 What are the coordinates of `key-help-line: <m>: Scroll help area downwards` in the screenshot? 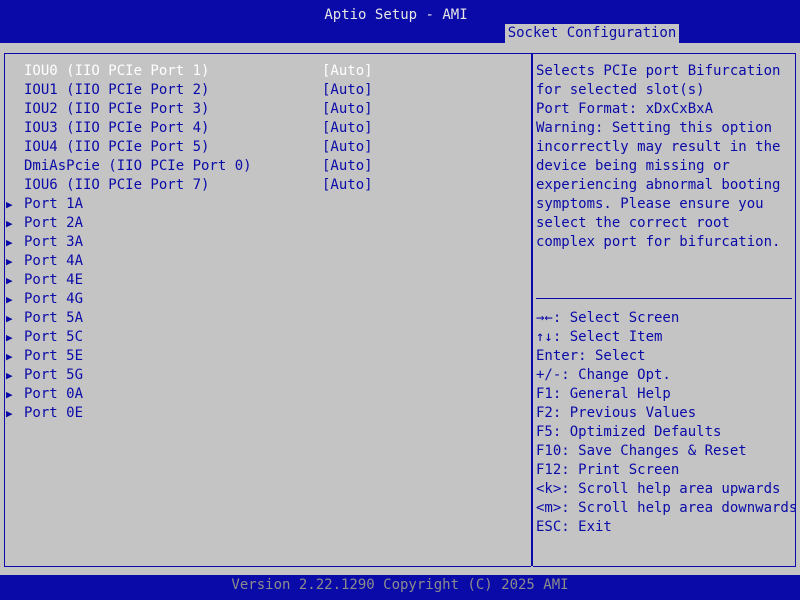 It's located at (667, 508).